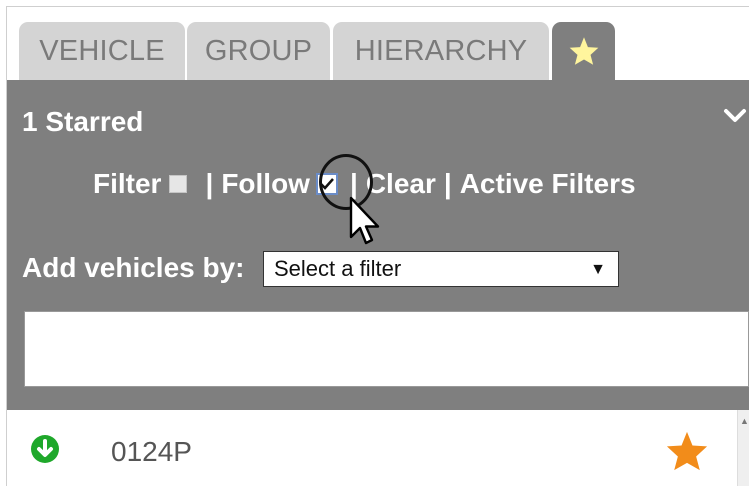 This screenshot has width=749, height=486. I want to click on scroll-up-icon: ▲, so click(744, 421).